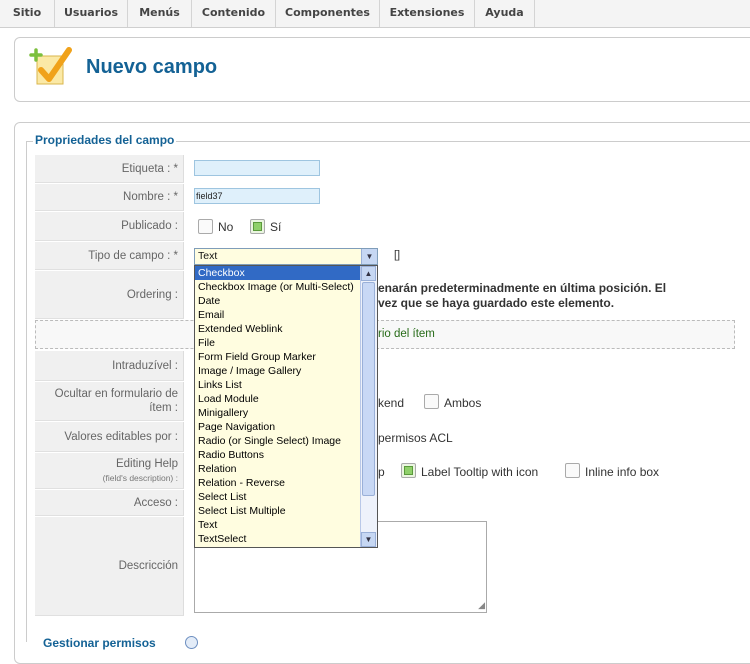 The height and width of the screenshot is (664, 750). What do you see at coordinates (408, 470) in the screenshot?
I see `editing-help-tooltip-icon-radio` at bounding box center [408, 470].